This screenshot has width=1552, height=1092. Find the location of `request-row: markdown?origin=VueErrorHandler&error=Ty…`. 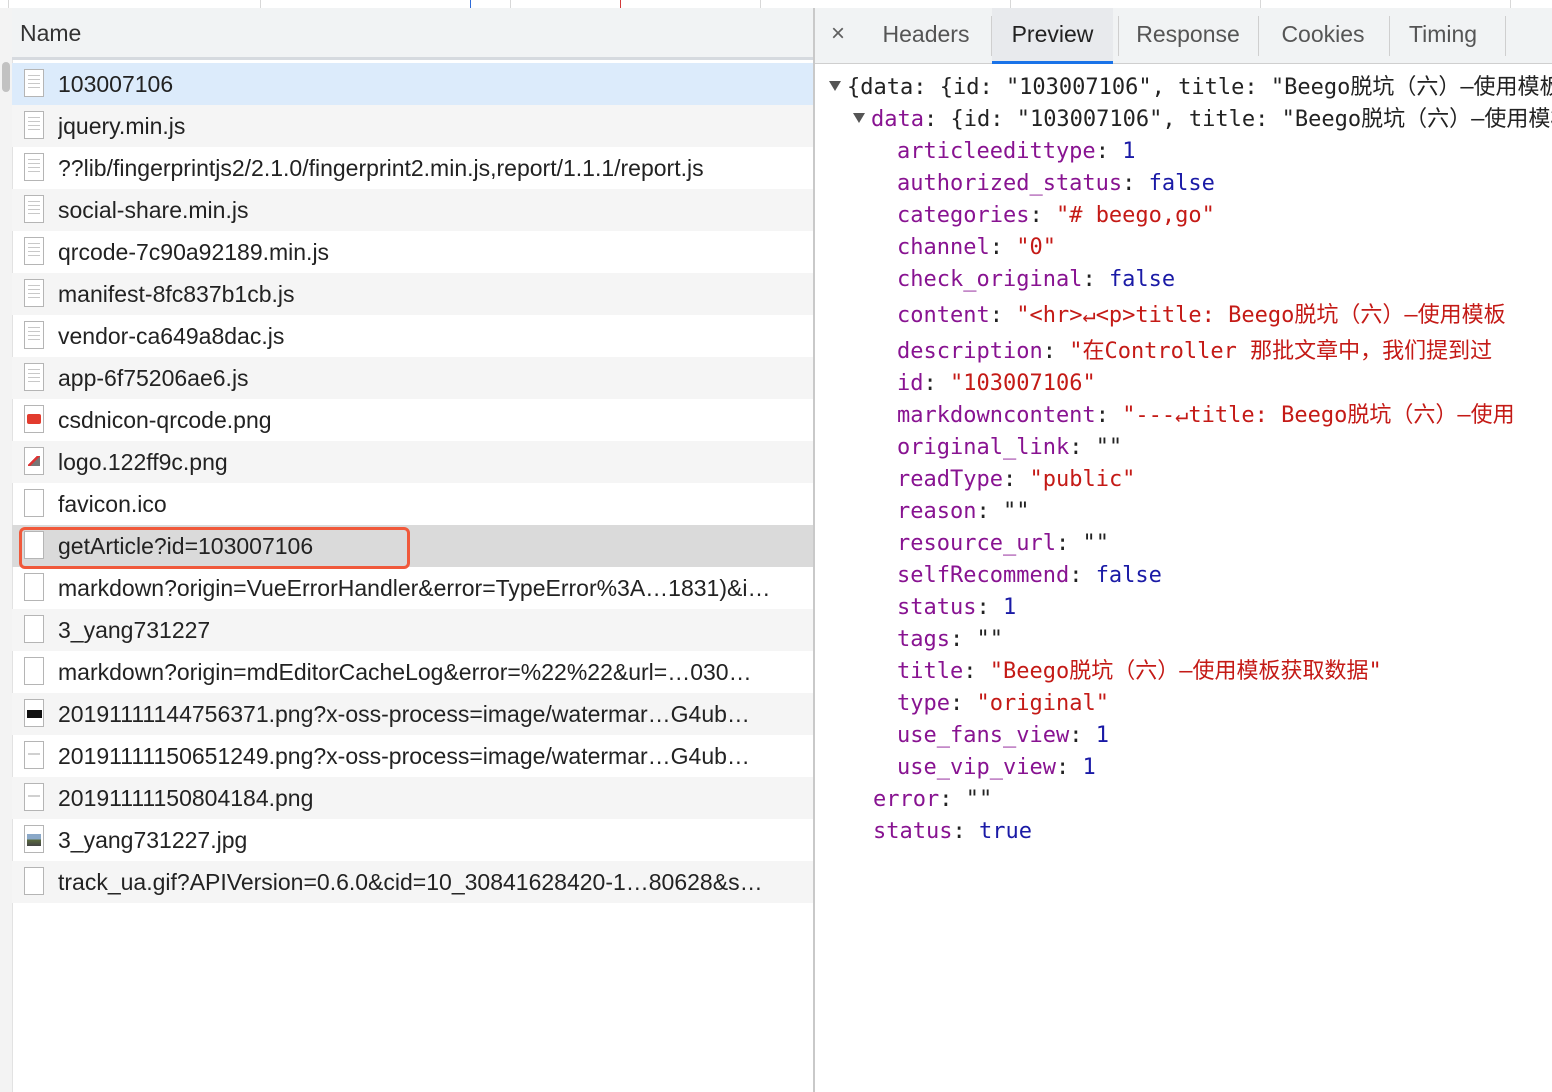

request-row: markdown?origin=VueErrorHandler&error=Ty… is located at coordinates (412, 588).